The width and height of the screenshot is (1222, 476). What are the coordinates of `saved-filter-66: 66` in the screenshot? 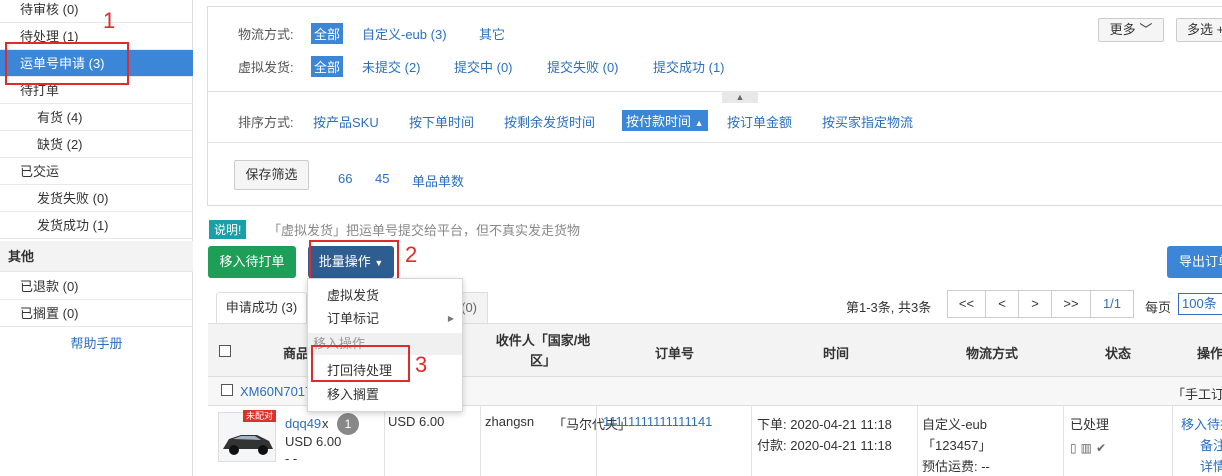 It's located at (345, 178).